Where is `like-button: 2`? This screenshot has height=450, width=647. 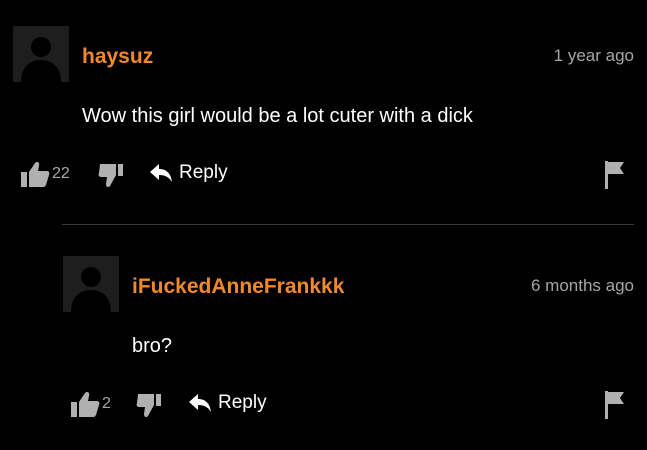 like-button: 2 is located at coordinates (90, 404).